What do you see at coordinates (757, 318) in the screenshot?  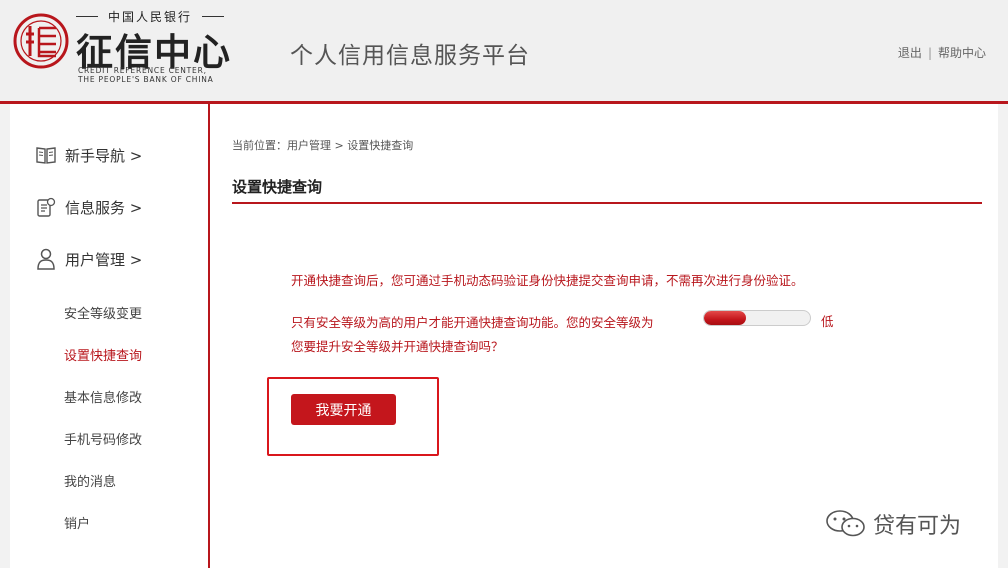 I see `security-level-bar` at bounding box center [757, 318].